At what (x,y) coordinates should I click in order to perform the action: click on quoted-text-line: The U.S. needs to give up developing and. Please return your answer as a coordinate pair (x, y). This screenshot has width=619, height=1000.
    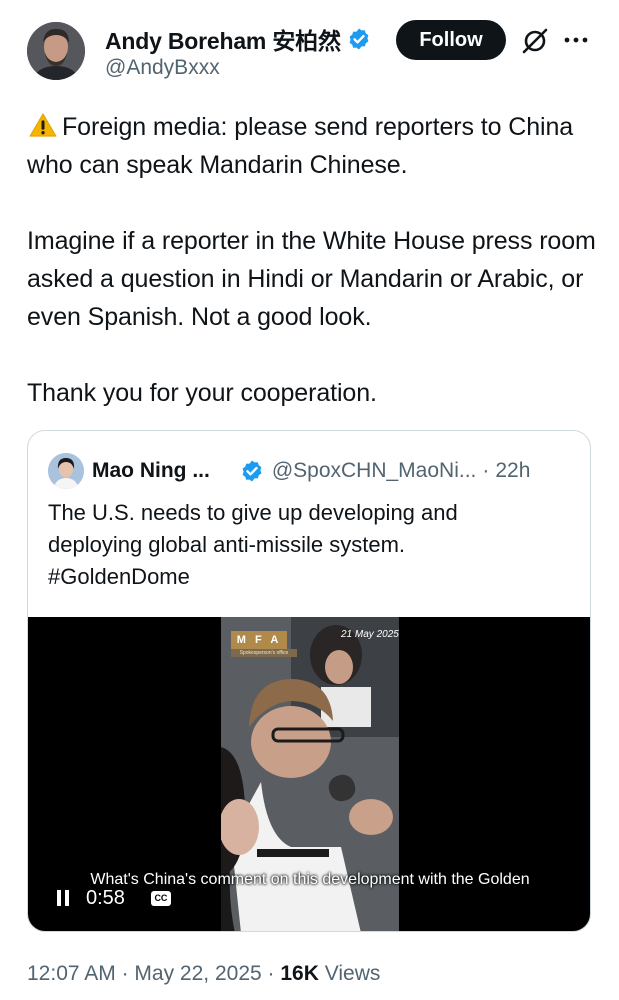
    Looking at the image, I should click on (253, 512).